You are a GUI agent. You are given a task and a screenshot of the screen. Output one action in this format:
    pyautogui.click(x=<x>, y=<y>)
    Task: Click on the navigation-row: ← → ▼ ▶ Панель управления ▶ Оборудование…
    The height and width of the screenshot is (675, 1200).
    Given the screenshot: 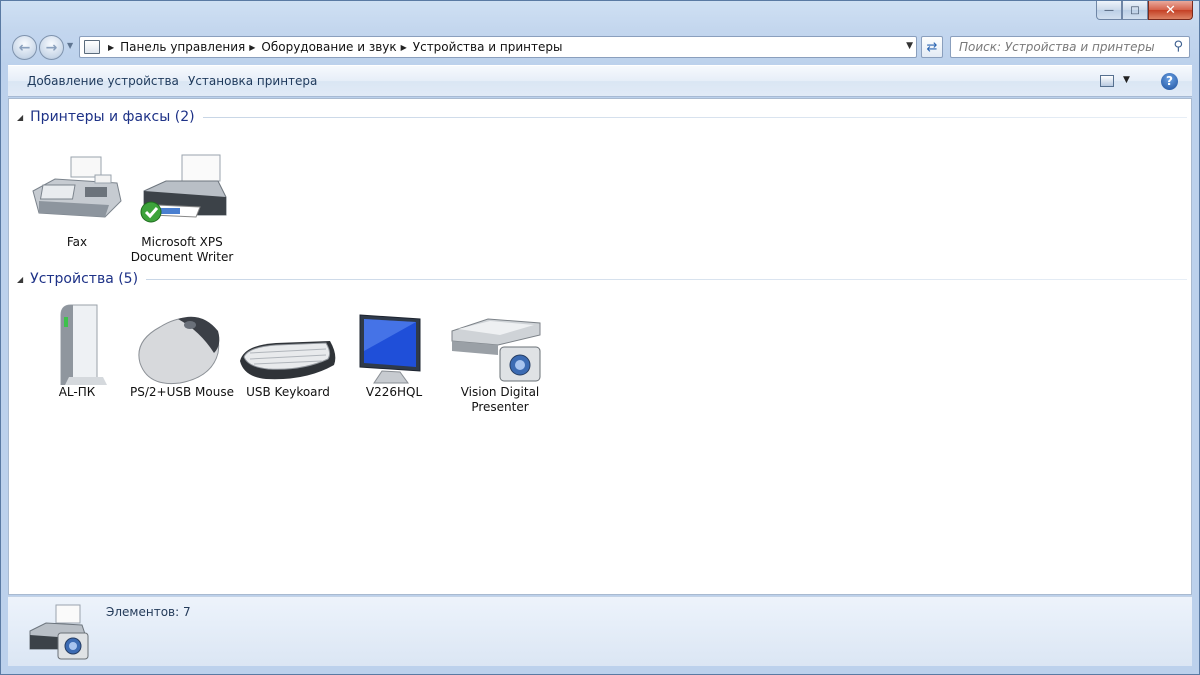 What is the action you would take?
    pyautogui.click(x=600, y=46)
    